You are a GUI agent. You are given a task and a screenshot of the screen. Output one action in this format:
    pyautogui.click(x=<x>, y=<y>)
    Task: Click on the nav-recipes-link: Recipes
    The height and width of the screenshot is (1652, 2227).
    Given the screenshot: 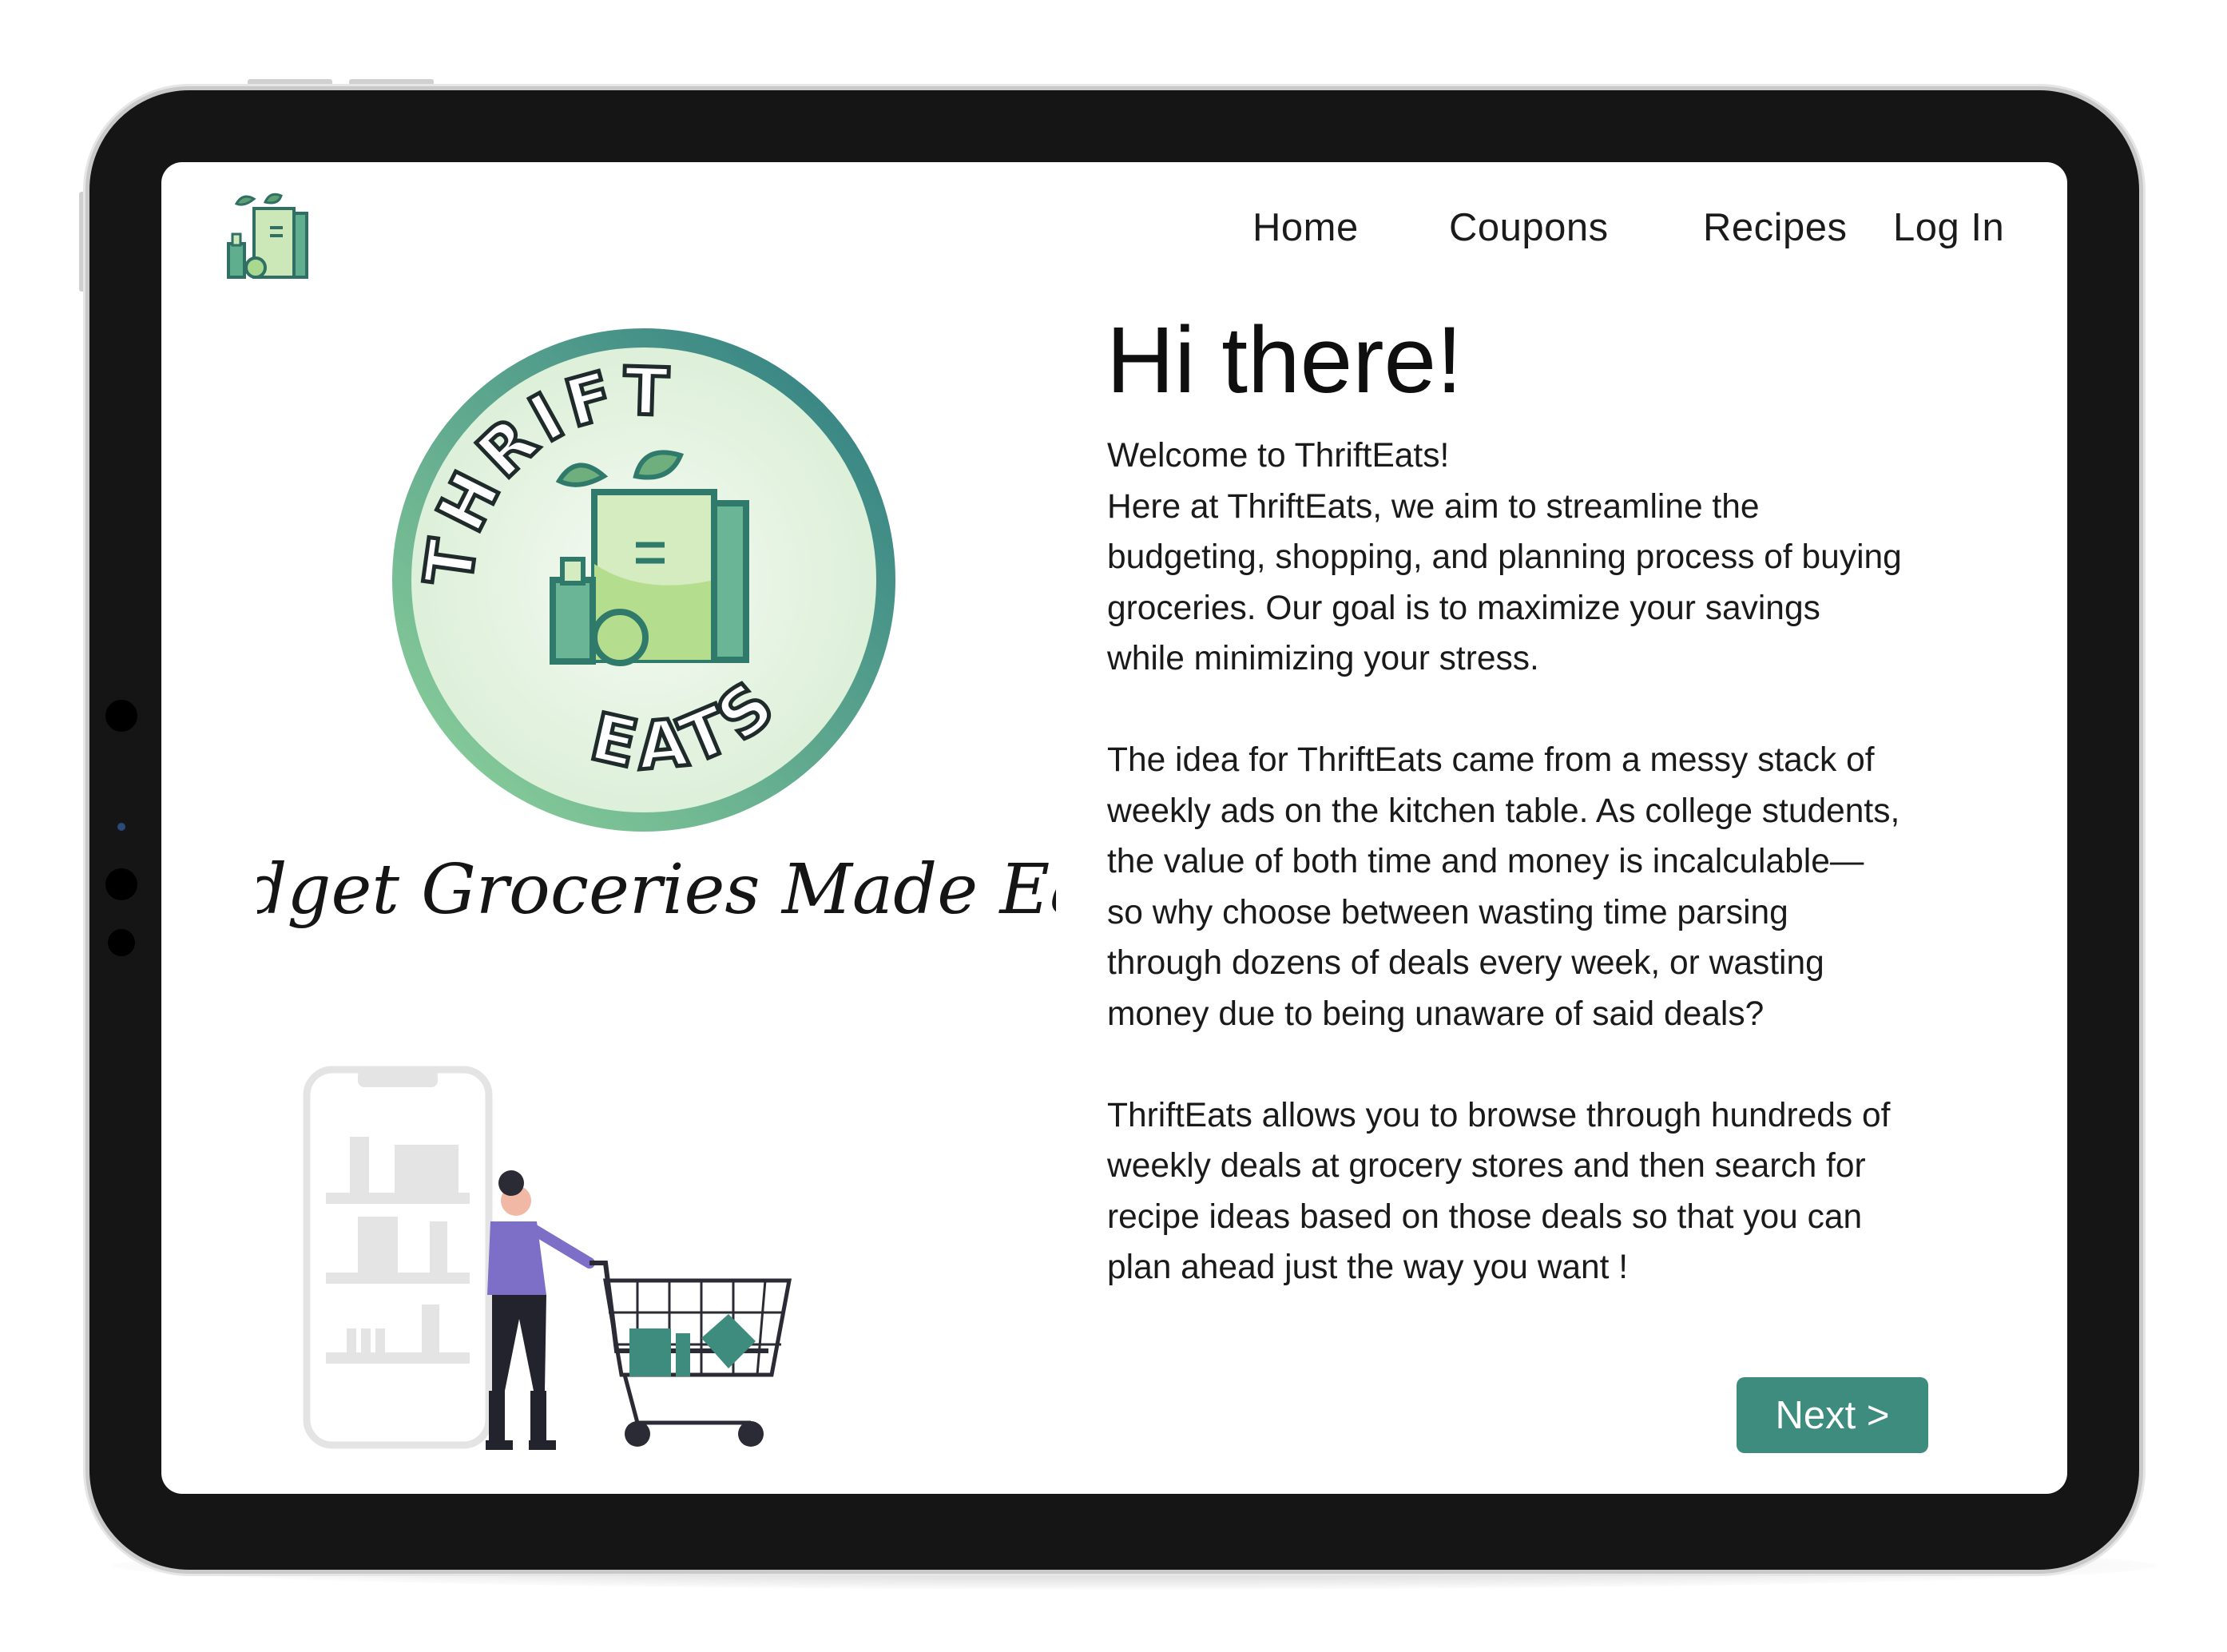 What is the action you would take?
    pyautogui.click(x=1776, y=227)
    